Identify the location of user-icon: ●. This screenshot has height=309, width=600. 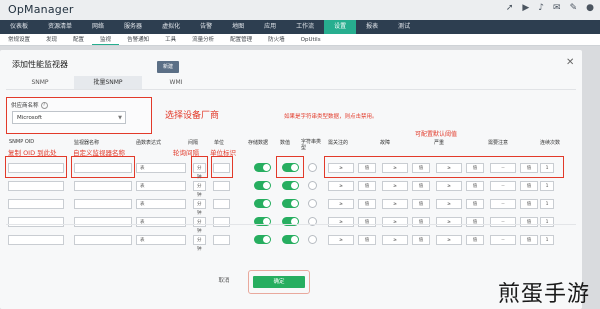
(590, 8).